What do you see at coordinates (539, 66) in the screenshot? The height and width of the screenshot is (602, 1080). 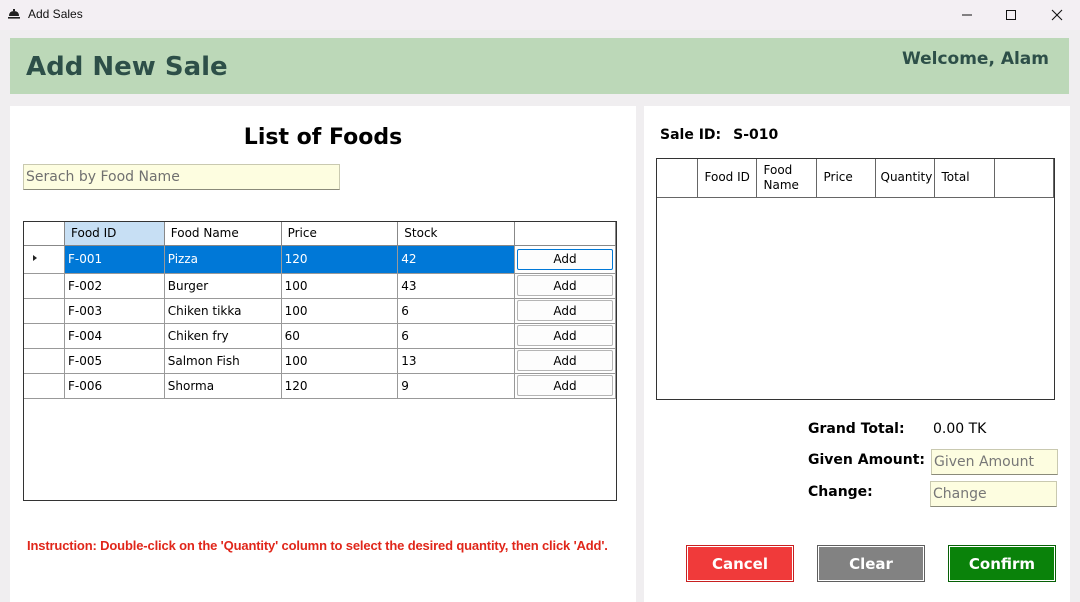 I see `page-header: Add New Sale Welcome, Alam` at bounding box center [539, 66].